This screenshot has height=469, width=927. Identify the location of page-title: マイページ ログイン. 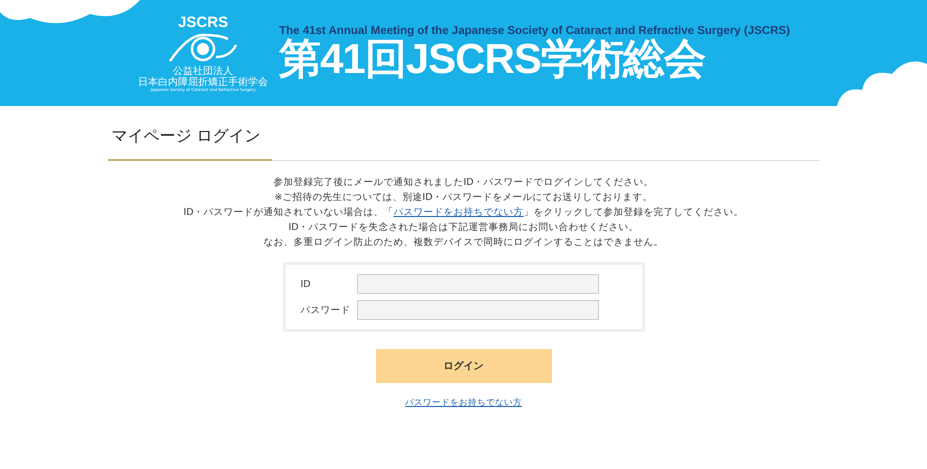
(190, 143).